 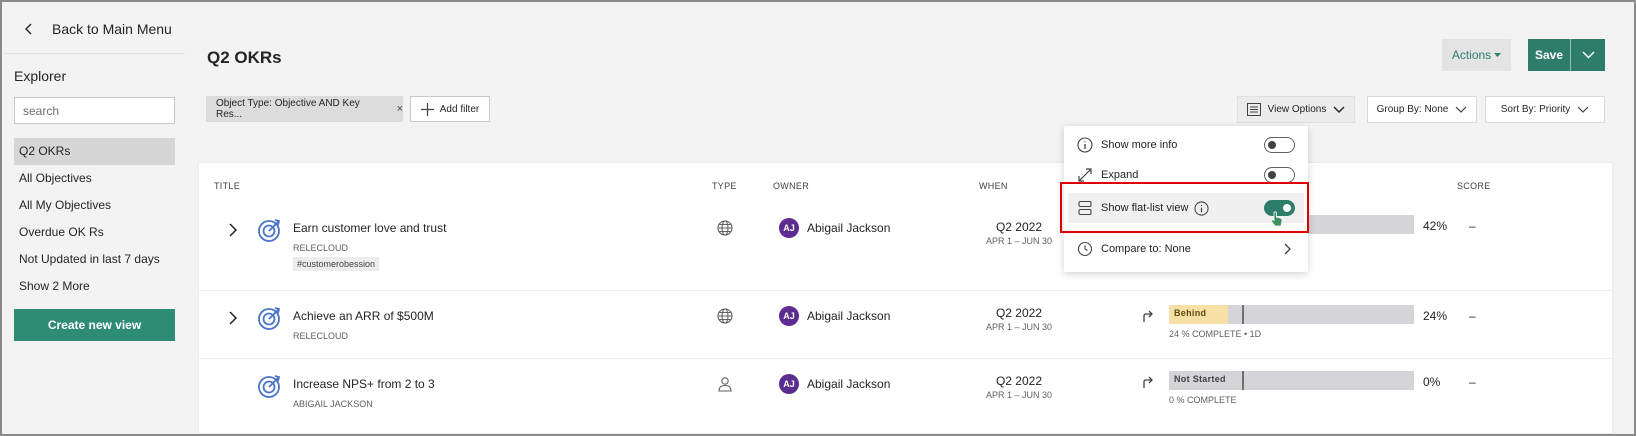 I want to click on sort-by-dropdown: Sort By: Priority, so click(x=1545, y=109).